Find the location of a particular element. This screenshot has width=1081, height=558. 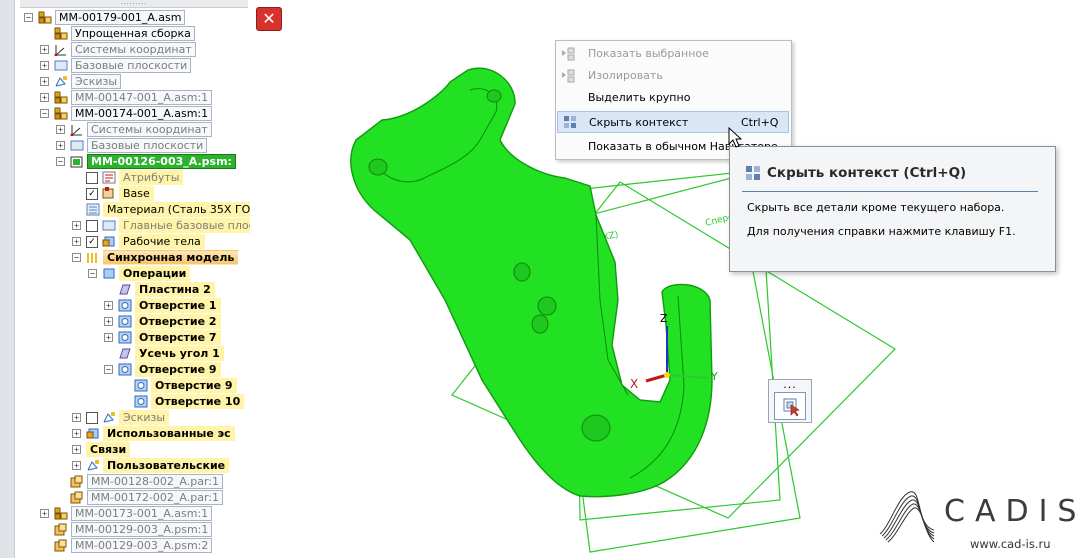

tree-row: + MM-00147-001_A.asm:1 is located at coordinates (125, 97).